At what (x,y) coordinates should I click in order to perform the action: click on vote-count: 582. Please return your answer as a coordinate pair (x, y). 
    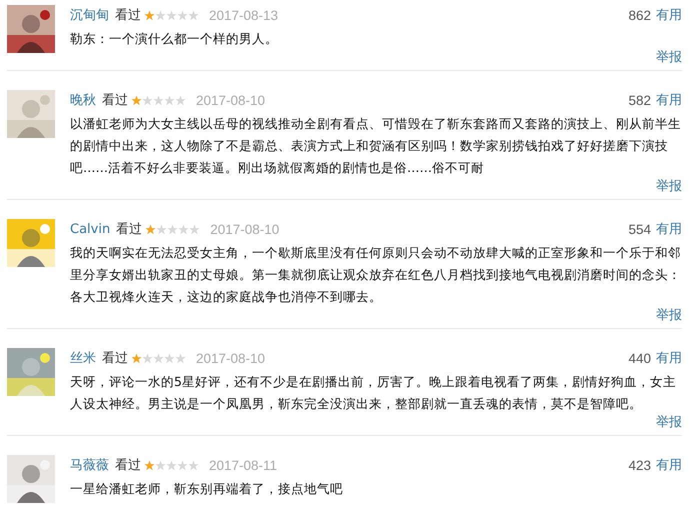
    Looking at the image, I should click on (639, 100).